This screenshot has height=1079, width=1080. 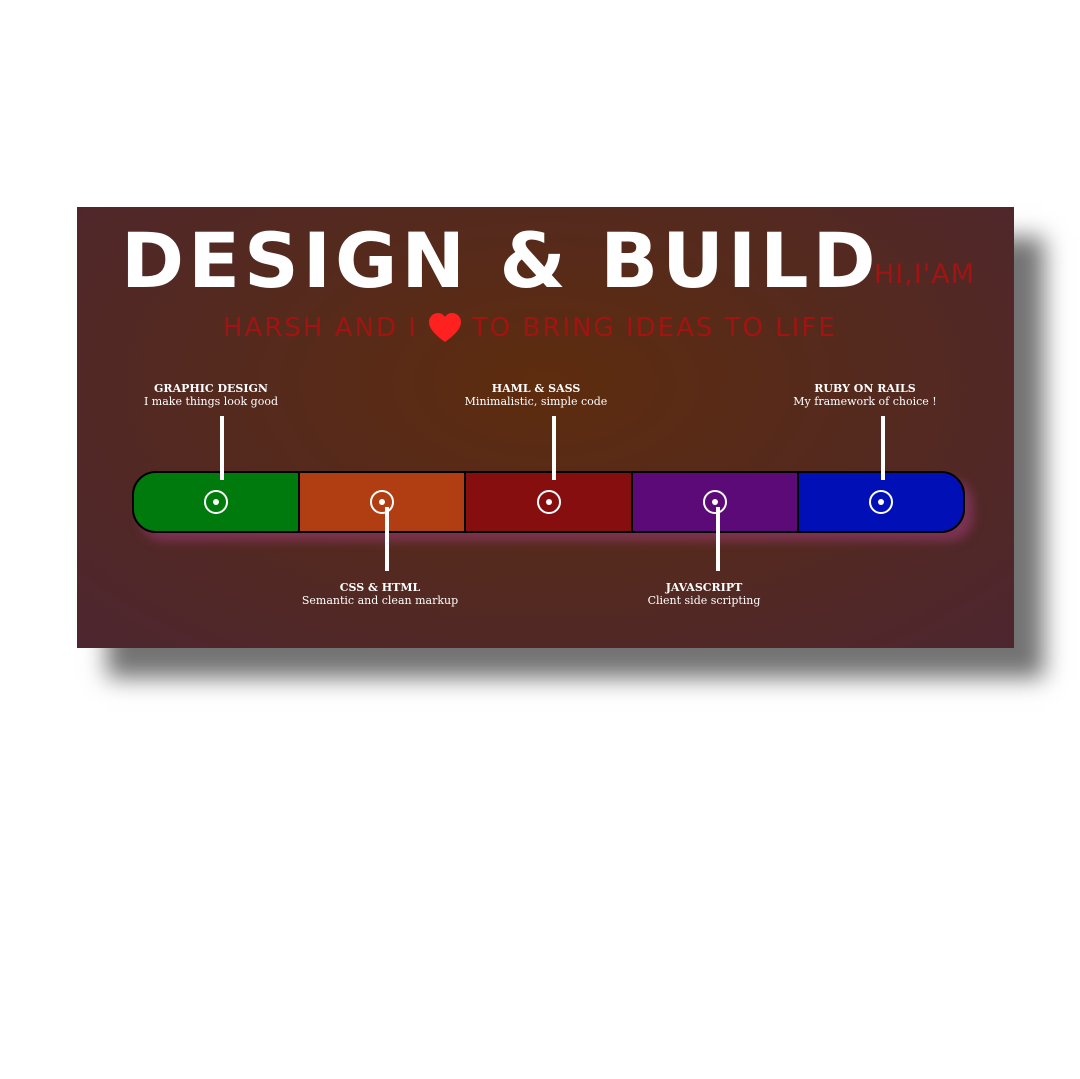 What do you see at coordinates (704, 600) in the screenshot?
I see `skill-description: Client side scripting` at bounding box center [704, 600].